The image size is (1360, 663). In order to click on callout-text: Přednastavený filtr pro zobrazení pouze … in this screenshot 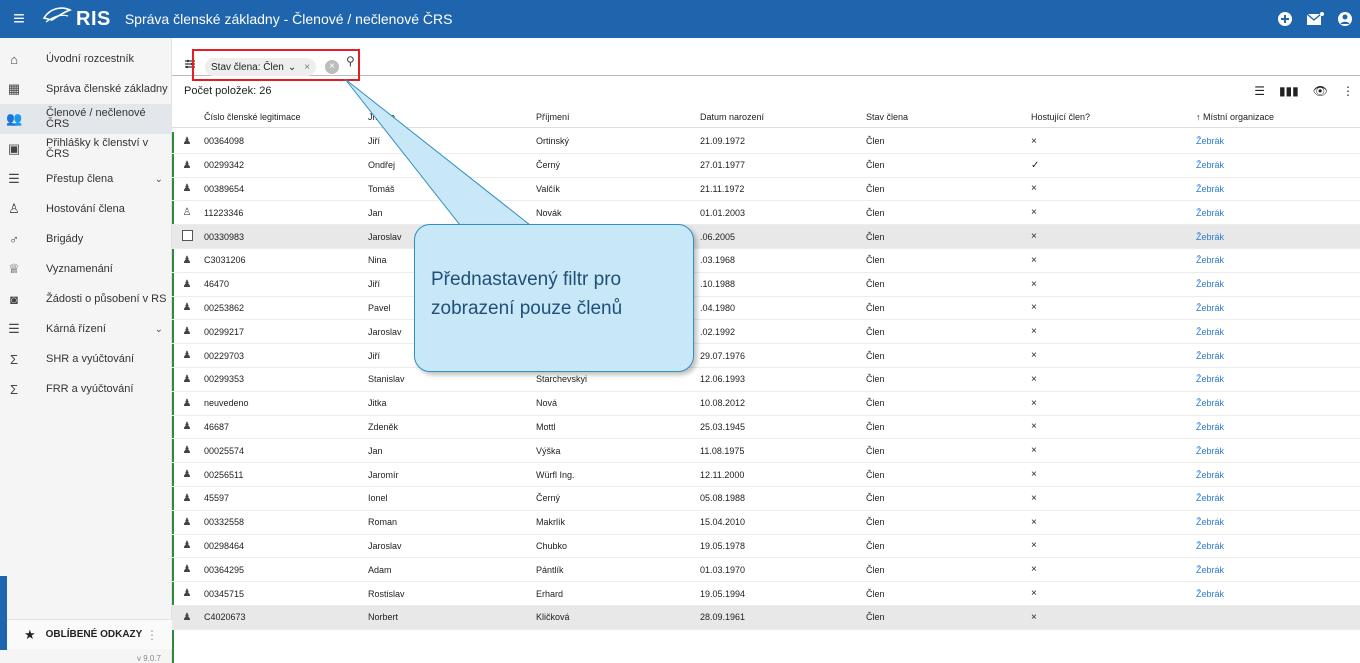, I will do `click(527, 294)`.